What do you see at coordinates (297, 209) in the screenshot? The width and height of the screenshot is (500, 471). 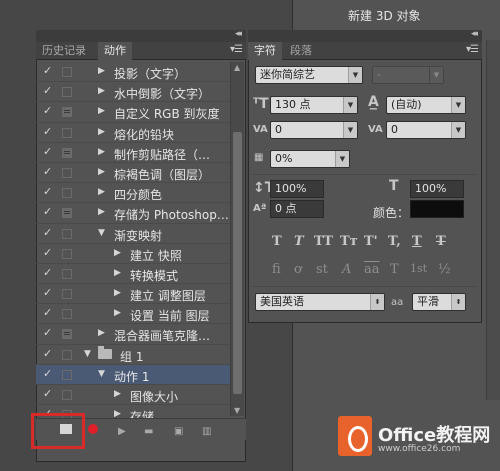 I see `baseline-shift-input: 0 点` at bounding box center [297, 209].